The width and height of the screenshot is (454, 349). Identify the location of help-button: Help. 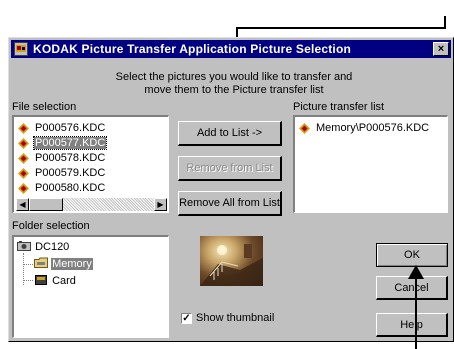
(412, 325).